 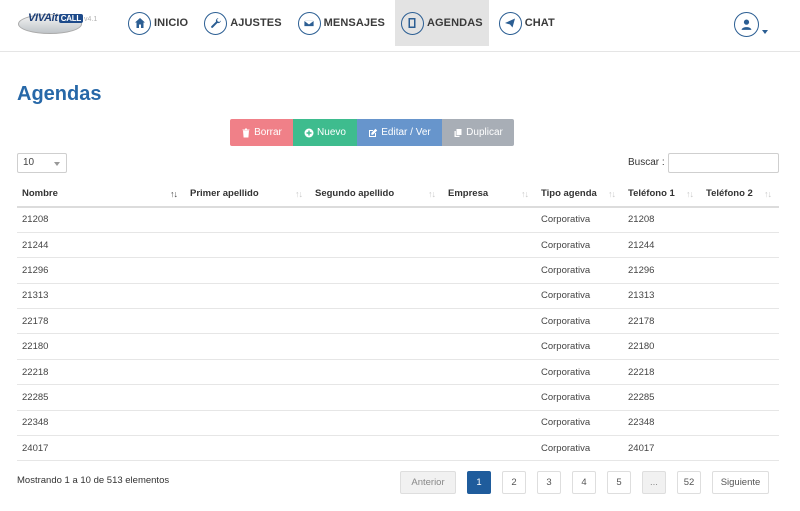 I want to click on table-row: 22180 Corporativa 22180, so click(x=398, y=346).